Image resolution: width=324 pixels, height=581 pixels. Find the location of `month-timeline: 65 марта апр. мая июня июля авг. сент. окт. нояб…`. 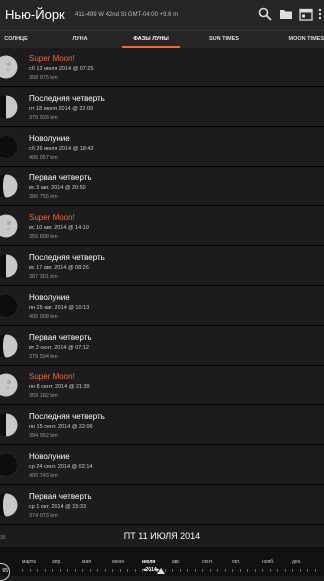

month-timeline: 65 марта апр. мая июня июля авг. сент. окт. нояб… is located at coordinates (162, 564).